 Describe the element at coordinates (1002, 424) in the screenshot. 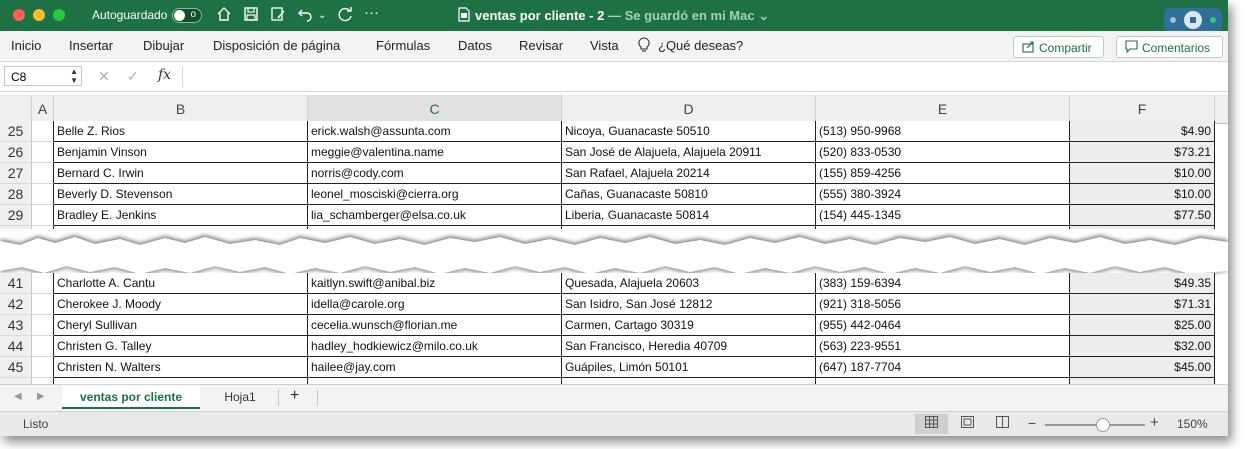

I see `page-break-icon` at that location.